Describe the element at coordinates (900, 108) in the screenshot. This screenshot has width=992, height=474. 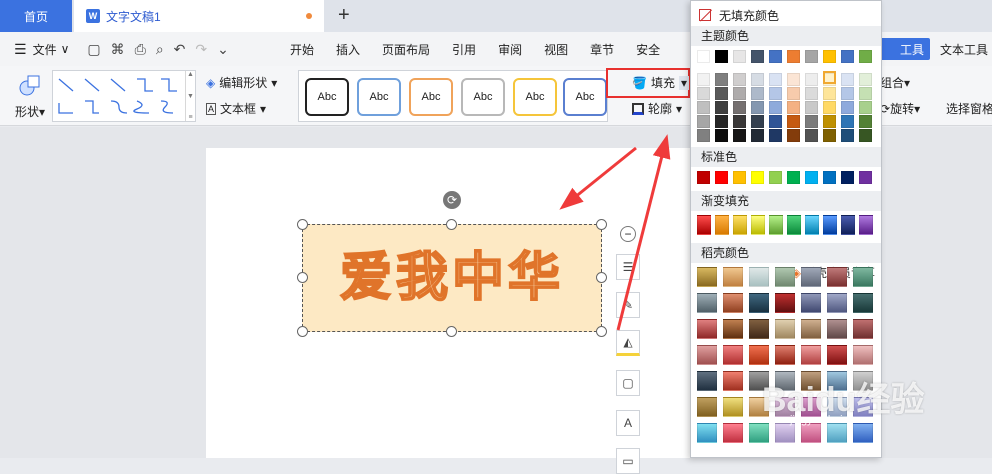
I see `rotate-button: ⟳旋转▾` at that location.